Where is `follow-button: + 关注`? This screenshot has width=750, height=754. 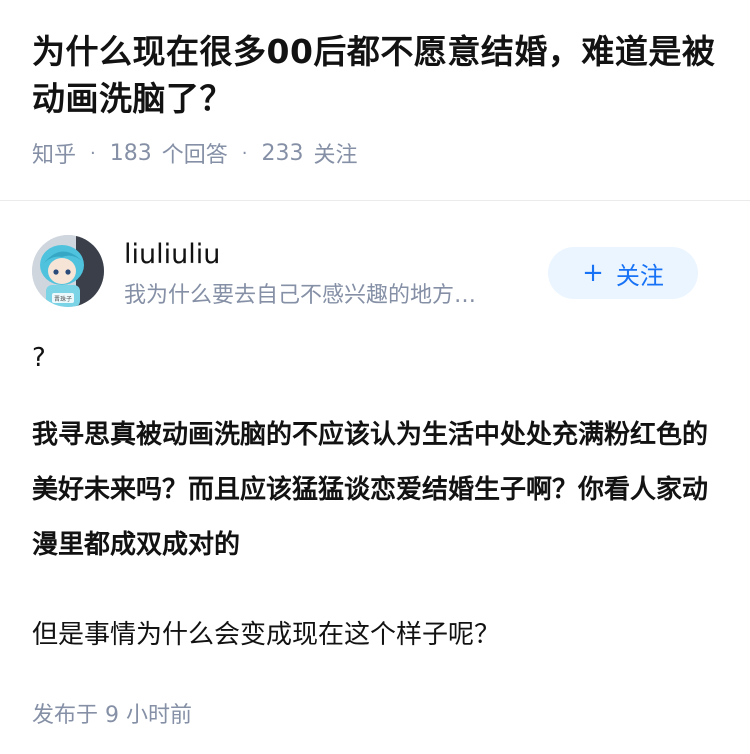
follow-button: + 关注 is located at coordinates (623, 273).